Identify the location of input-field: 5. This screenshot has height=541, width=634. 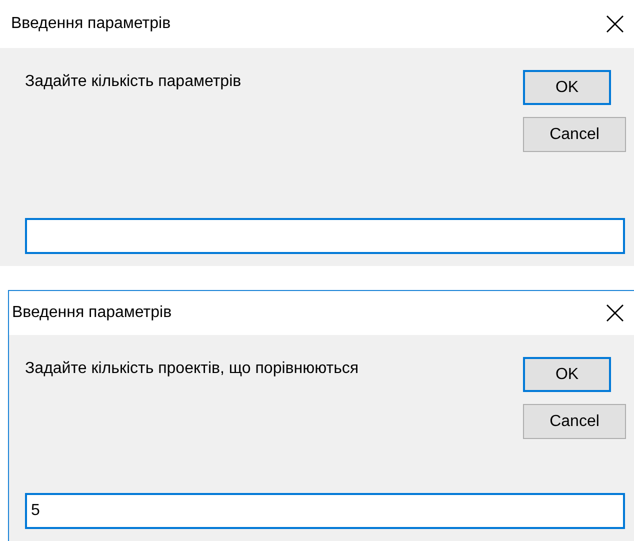
(325, 511).